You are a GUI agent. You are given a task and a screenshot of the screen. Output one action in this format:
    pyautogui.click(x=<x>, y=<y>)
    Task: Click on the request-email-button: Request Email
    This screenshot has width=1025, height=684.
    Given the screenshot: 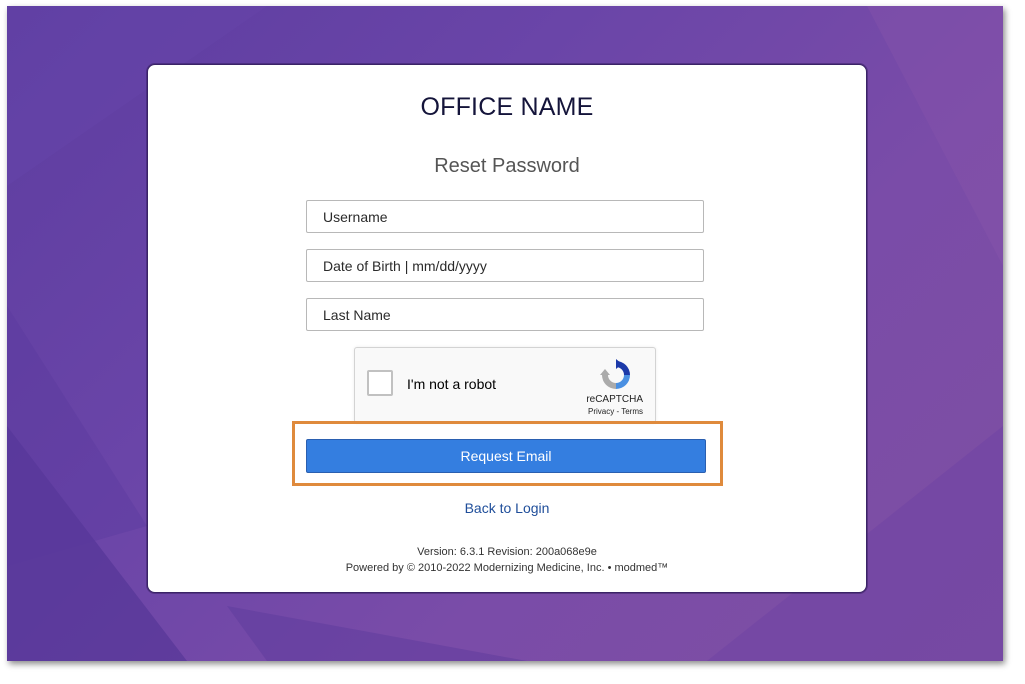 What is the action you would take?
    pyautogui.click(x=506, y=456)
    